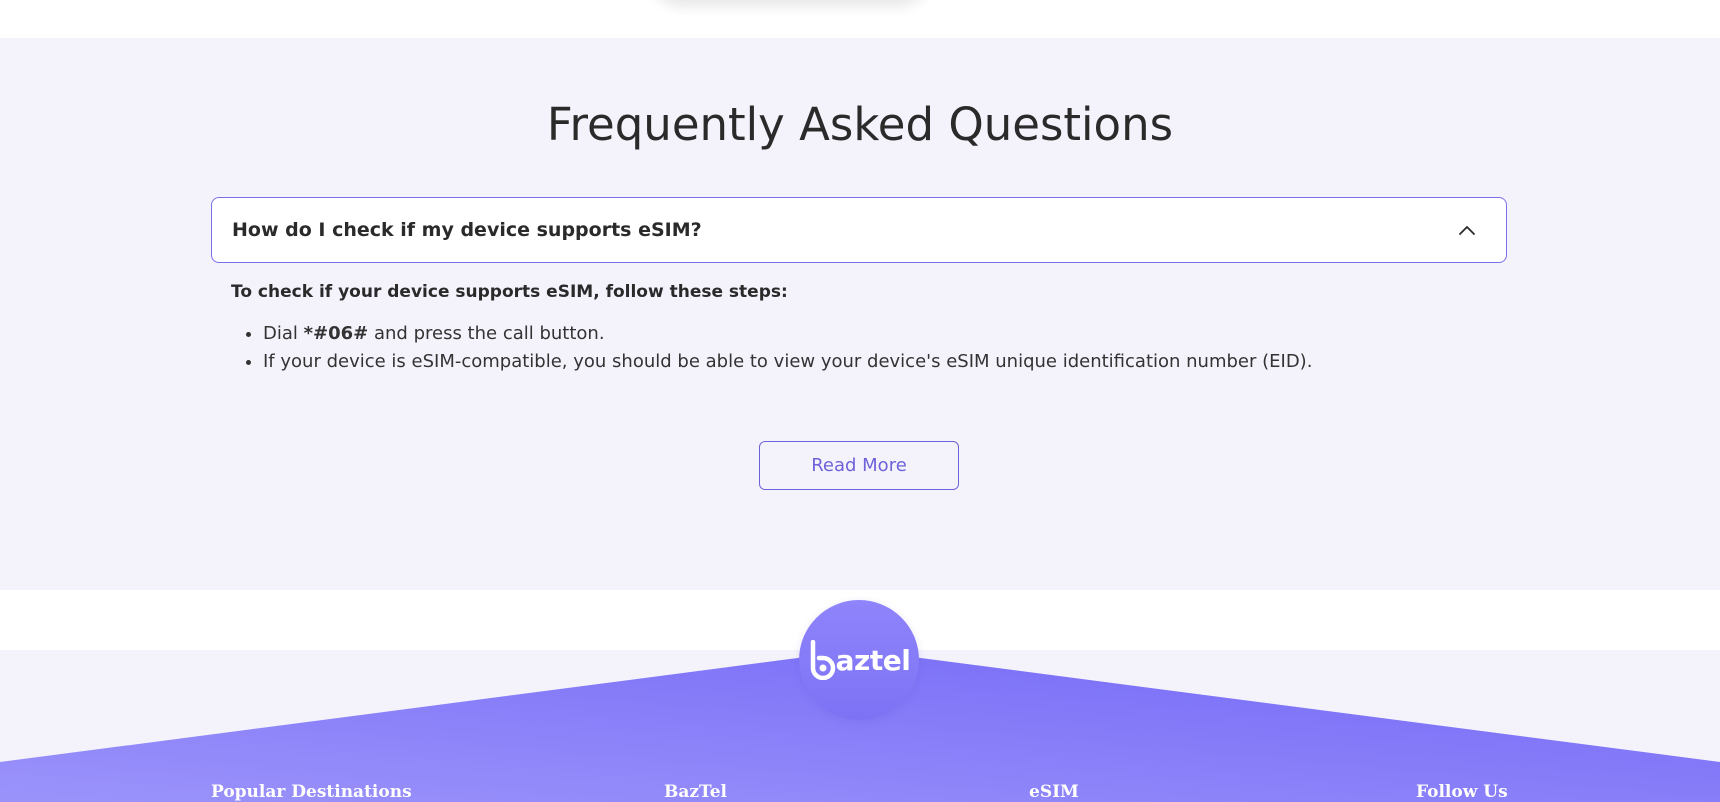 This screenshot has width=1720, height=802. Describe the element at coordinates (1054, 792) in the screenshot. I see `footer-col-esim: eSIM` at that location.